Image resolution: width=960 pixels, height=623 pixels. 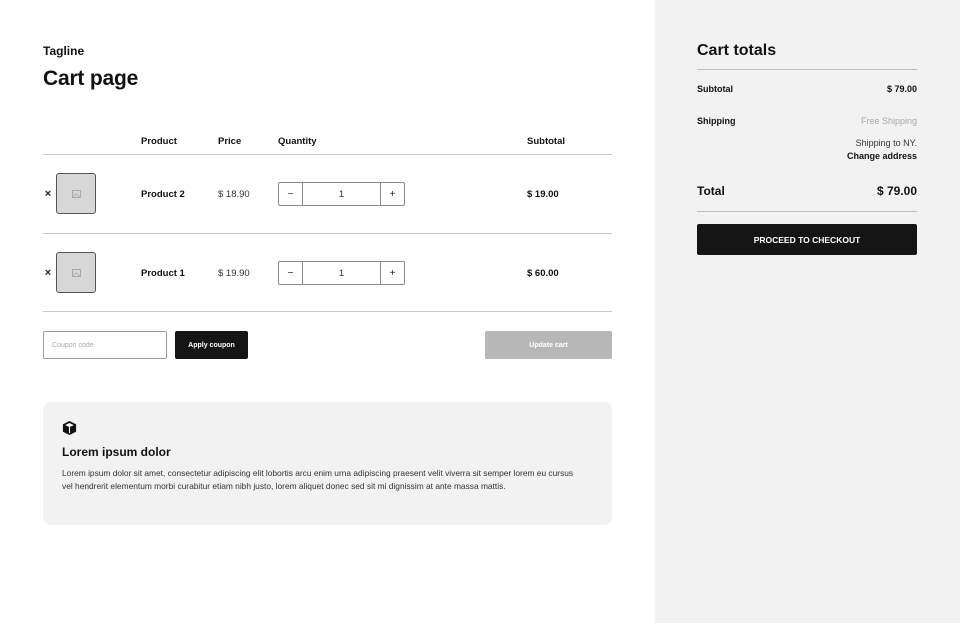 I want to click on change-address-link: Change address, so click(x=882, y=156).